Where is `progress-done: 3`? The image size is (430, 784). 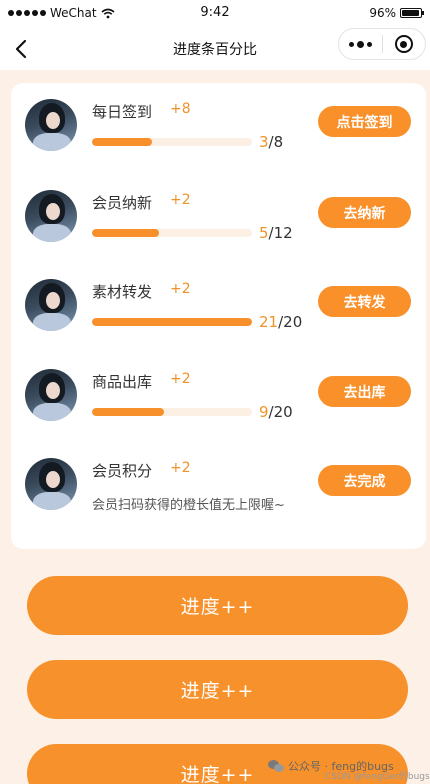 progress-done: 3 is located at coordinates (264, 142).